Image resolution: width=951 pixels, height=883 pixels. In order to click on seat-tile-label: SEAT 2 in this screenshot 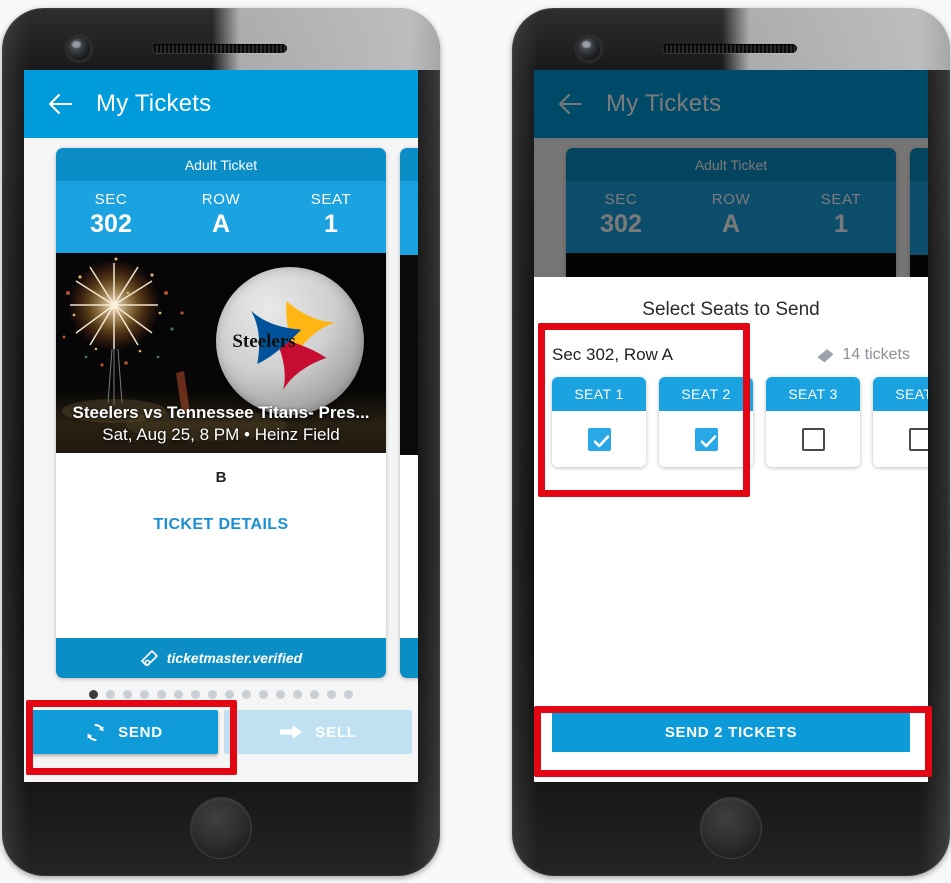, I will do `click(706, 394)`.